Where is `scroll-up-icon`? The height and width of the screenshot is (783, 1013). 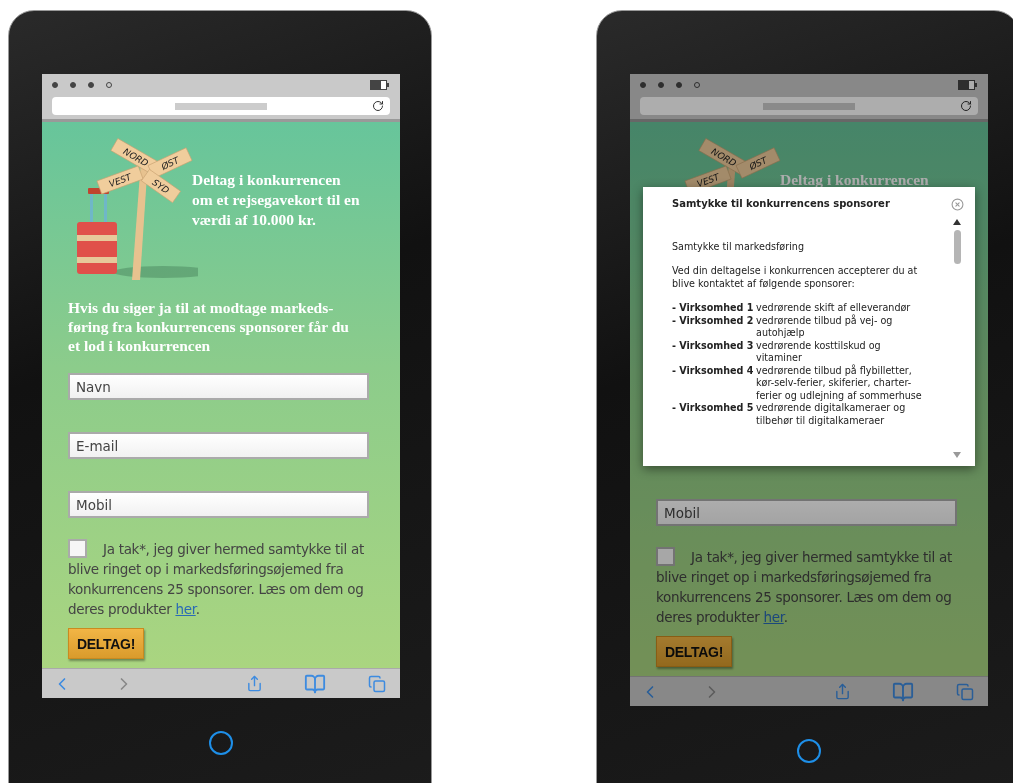 scroll-up-icon is located at coordinates (957, 222).